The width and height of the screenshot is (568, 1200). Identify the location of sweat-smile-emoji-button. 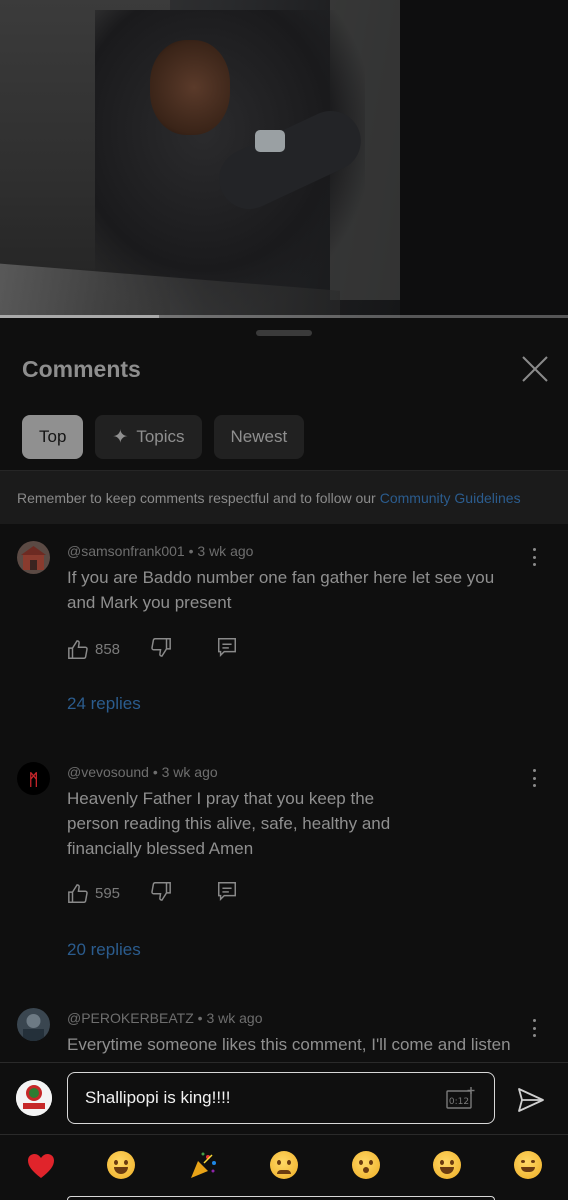
(447, 1165).